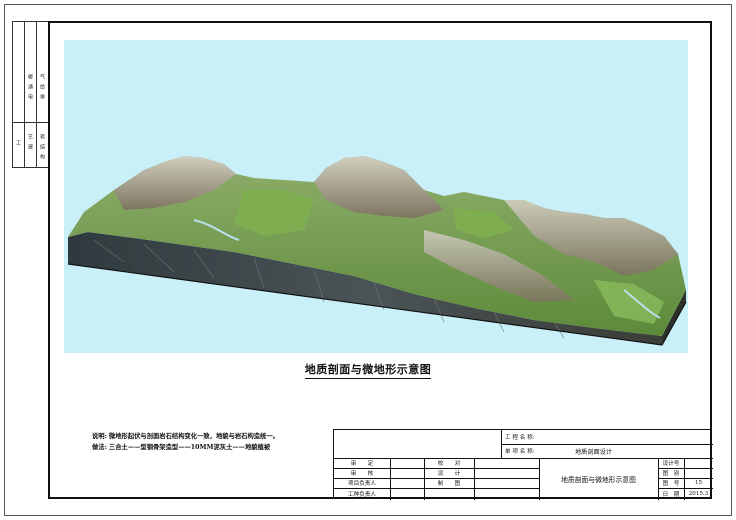 Image resolution: width=736 pixels, height=520 pixels. What do you see at coordinates (698, 494) in the screenshot?
I see `date-value: 2015.3` at bounding box center [698, 494].